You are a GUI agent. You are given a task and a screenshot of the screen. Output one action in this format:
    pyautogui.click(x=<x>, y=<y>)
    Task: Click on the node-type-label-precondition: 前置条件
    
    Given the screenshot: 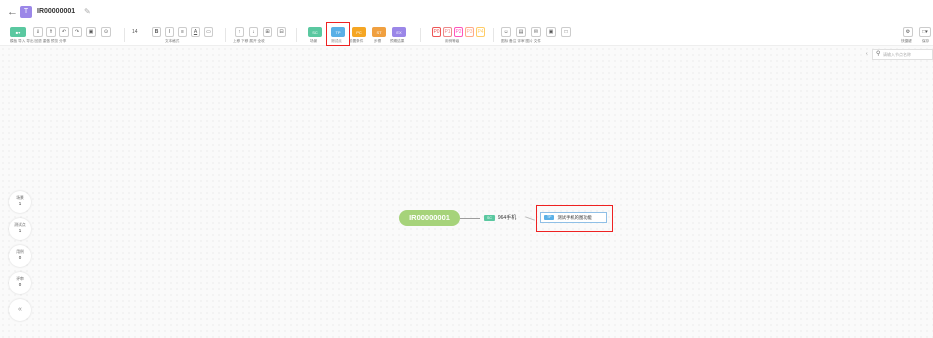 What is the action you would take?
    pyautogui.click(x=356, y=41)
    